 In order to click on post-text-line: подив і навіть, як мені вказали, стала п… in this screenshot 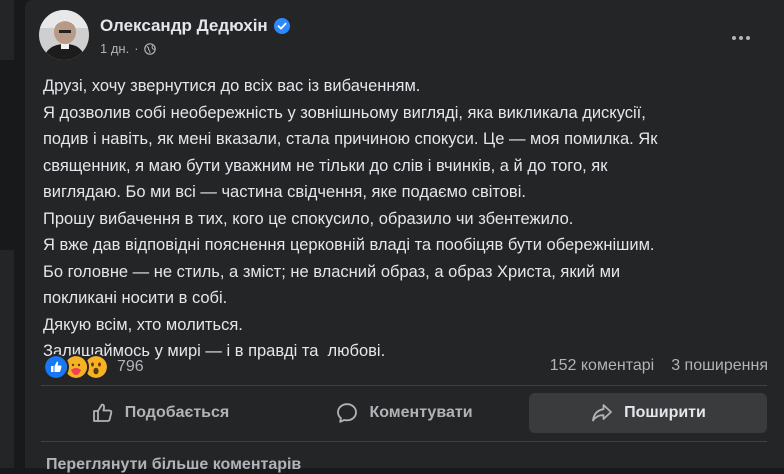, I will do `click(350, 139)`.